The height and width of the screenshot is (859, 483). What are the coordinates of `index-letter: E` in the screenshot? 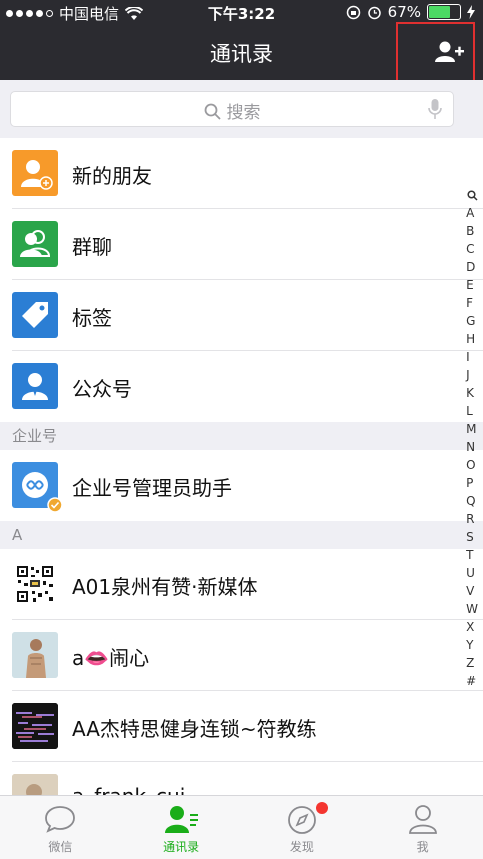 It's located at (472, 285).